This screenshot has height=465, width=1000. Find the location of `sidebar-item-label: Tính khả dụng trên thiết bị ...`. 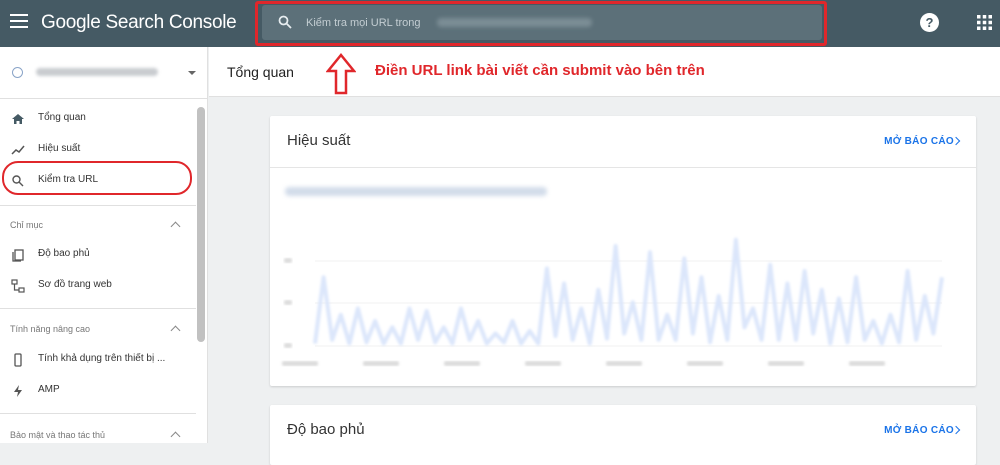

sidebar-item-label: Tính khả dụng trên thiết bị ... is located at coordinates (102, 358).